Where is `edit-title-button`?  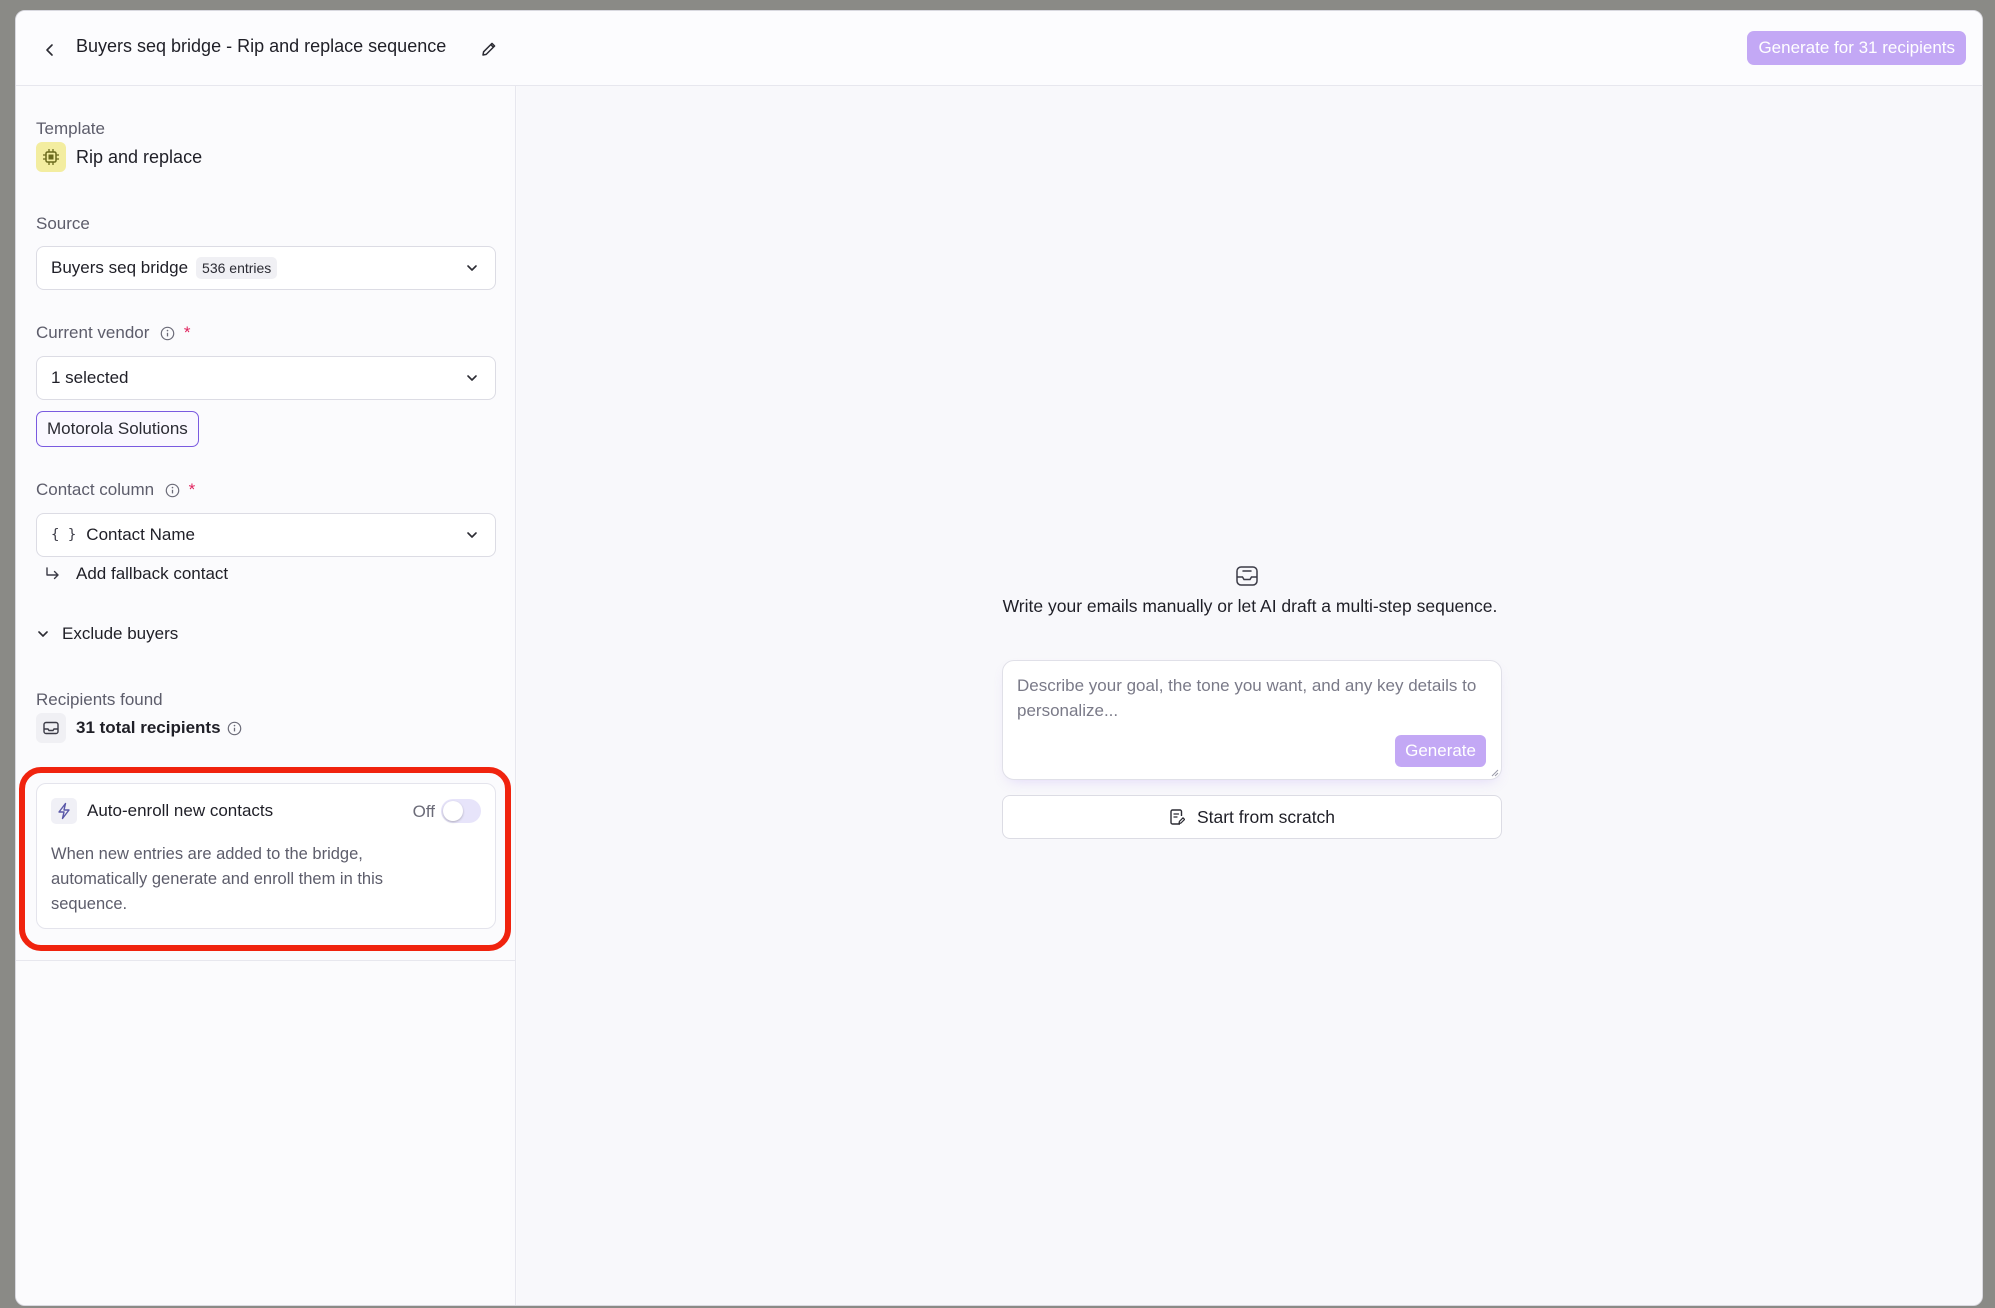
edit-title-button is located at coordinates (489, 49).